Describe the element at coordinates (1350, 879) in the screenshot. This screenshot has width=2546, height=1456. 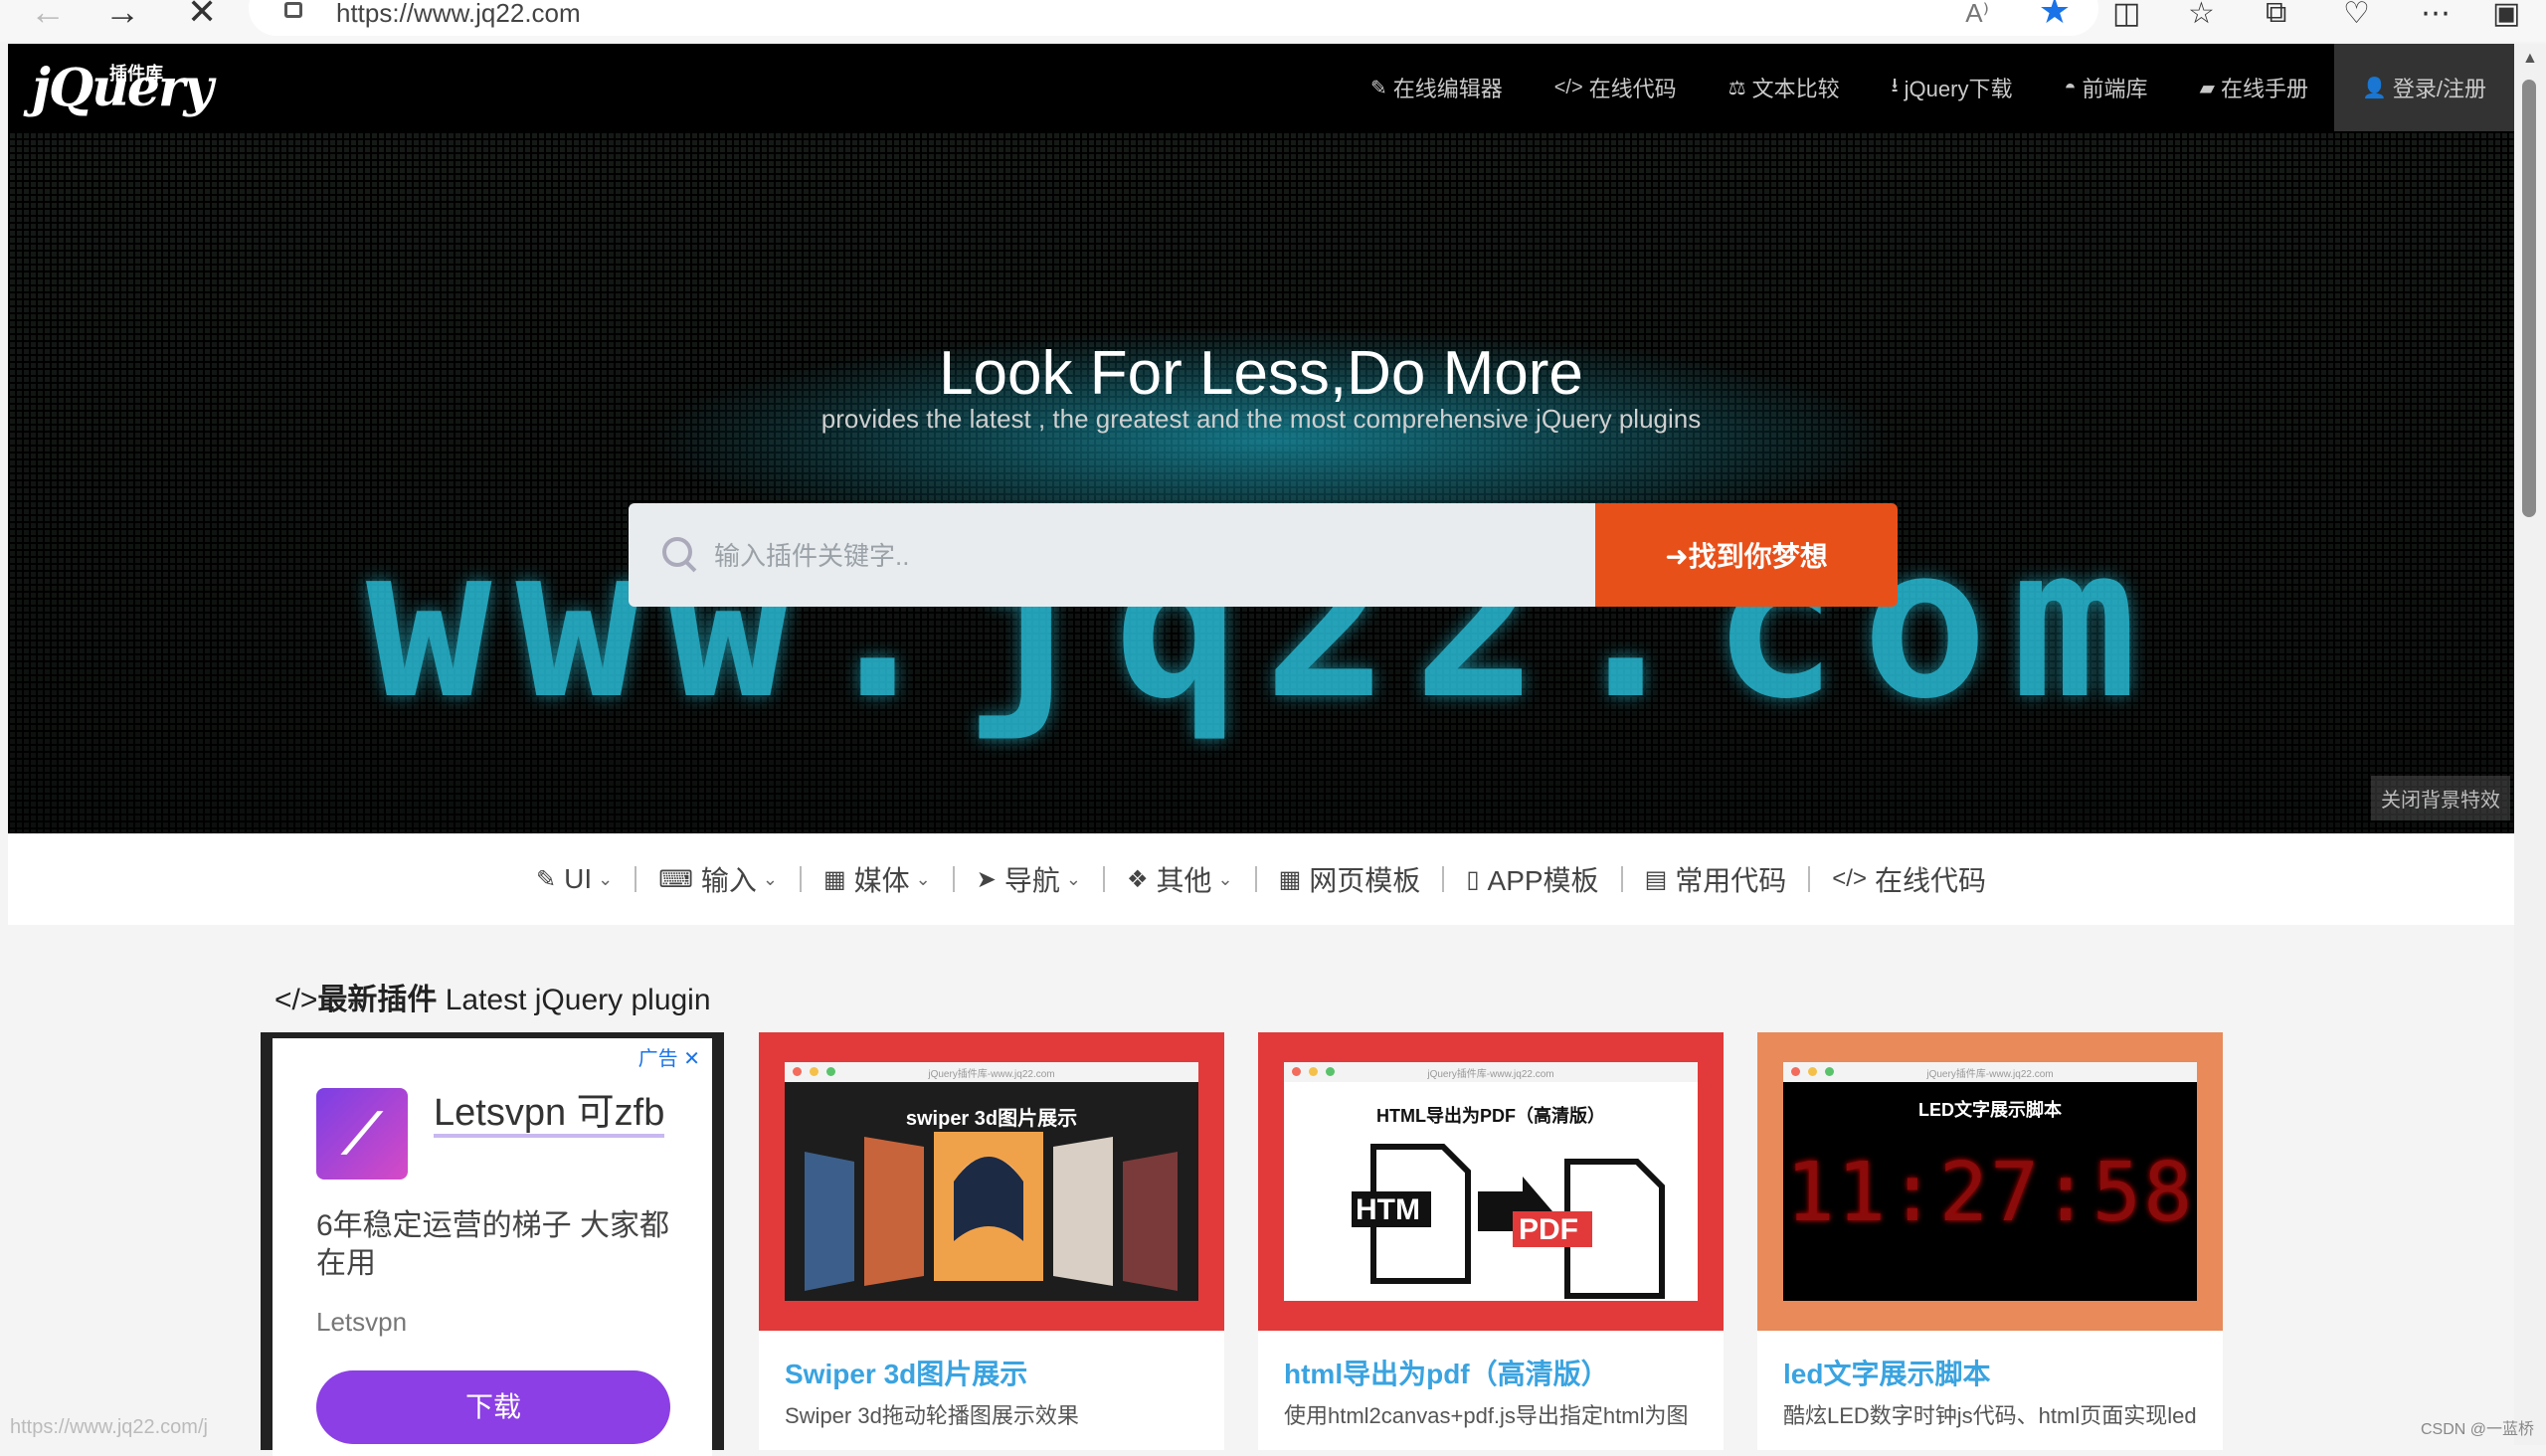
I see `category-web-templates: ▦ 网页模板` at that location.